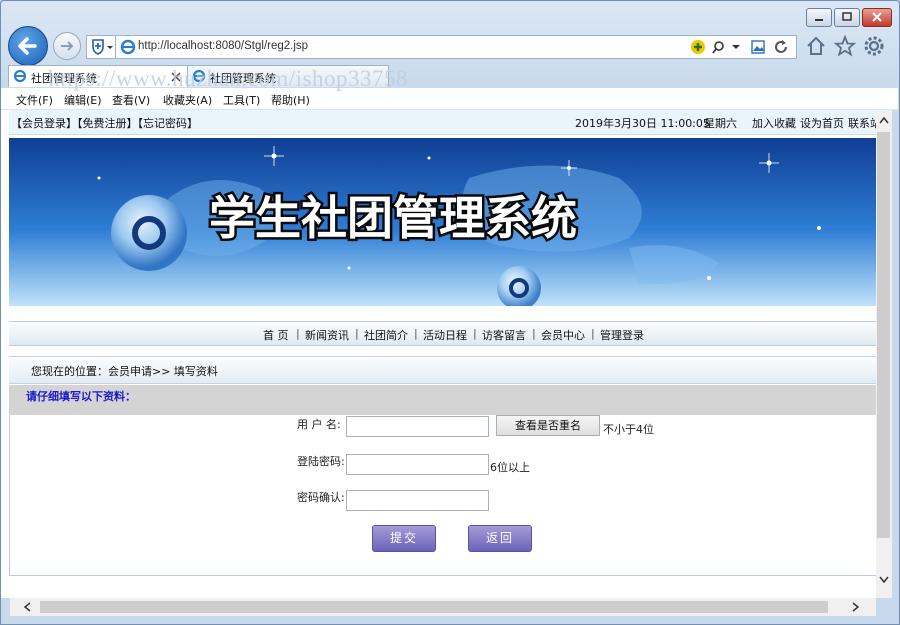 The width and height of the screenshot is (900, 625). I want to click on password-label: 登陆密码:, so click(321, 461).